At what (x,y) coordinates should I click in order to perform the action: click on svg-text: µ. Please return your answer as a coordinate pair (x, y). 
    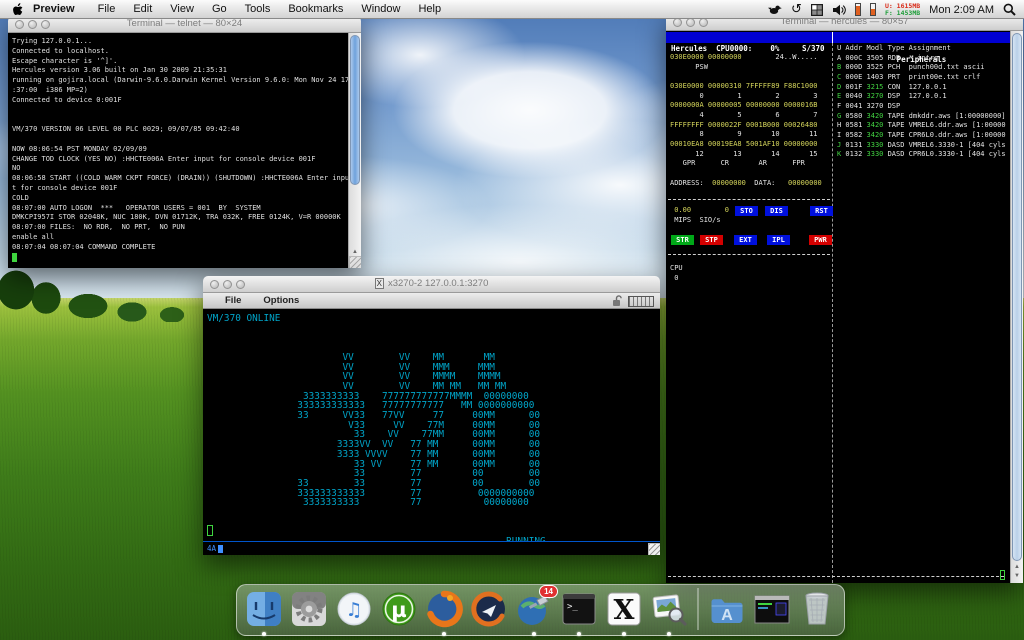
    Looking at the image, I should click on (398, 610).